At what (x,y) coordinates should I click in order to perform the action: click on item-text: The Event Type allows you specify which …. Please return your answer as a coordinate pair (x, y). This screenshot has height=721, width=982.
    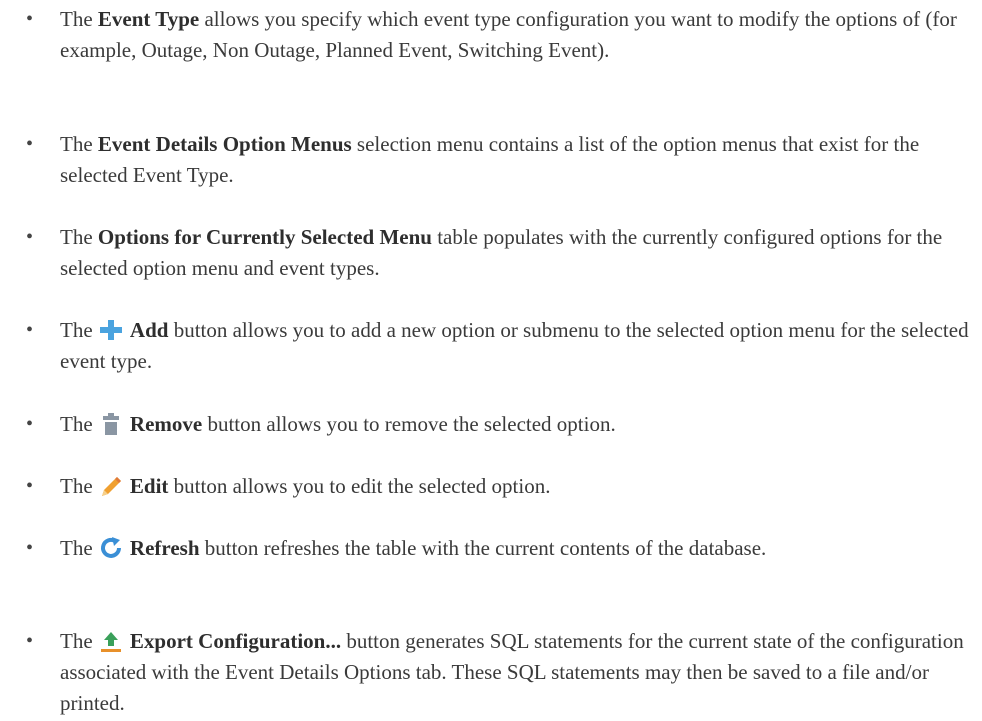
    Looking at the image, I should click on (508, 34).